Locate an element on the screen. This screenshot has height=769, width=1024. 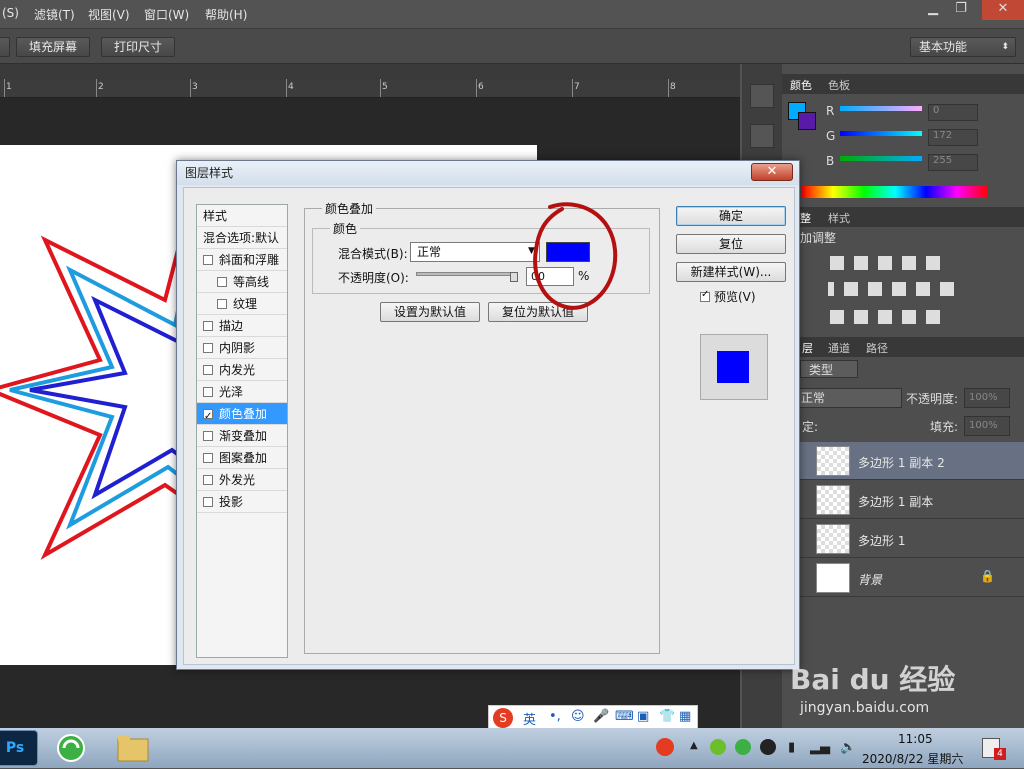
volume-icon: 🔊 is located at coordinates (848, 747).